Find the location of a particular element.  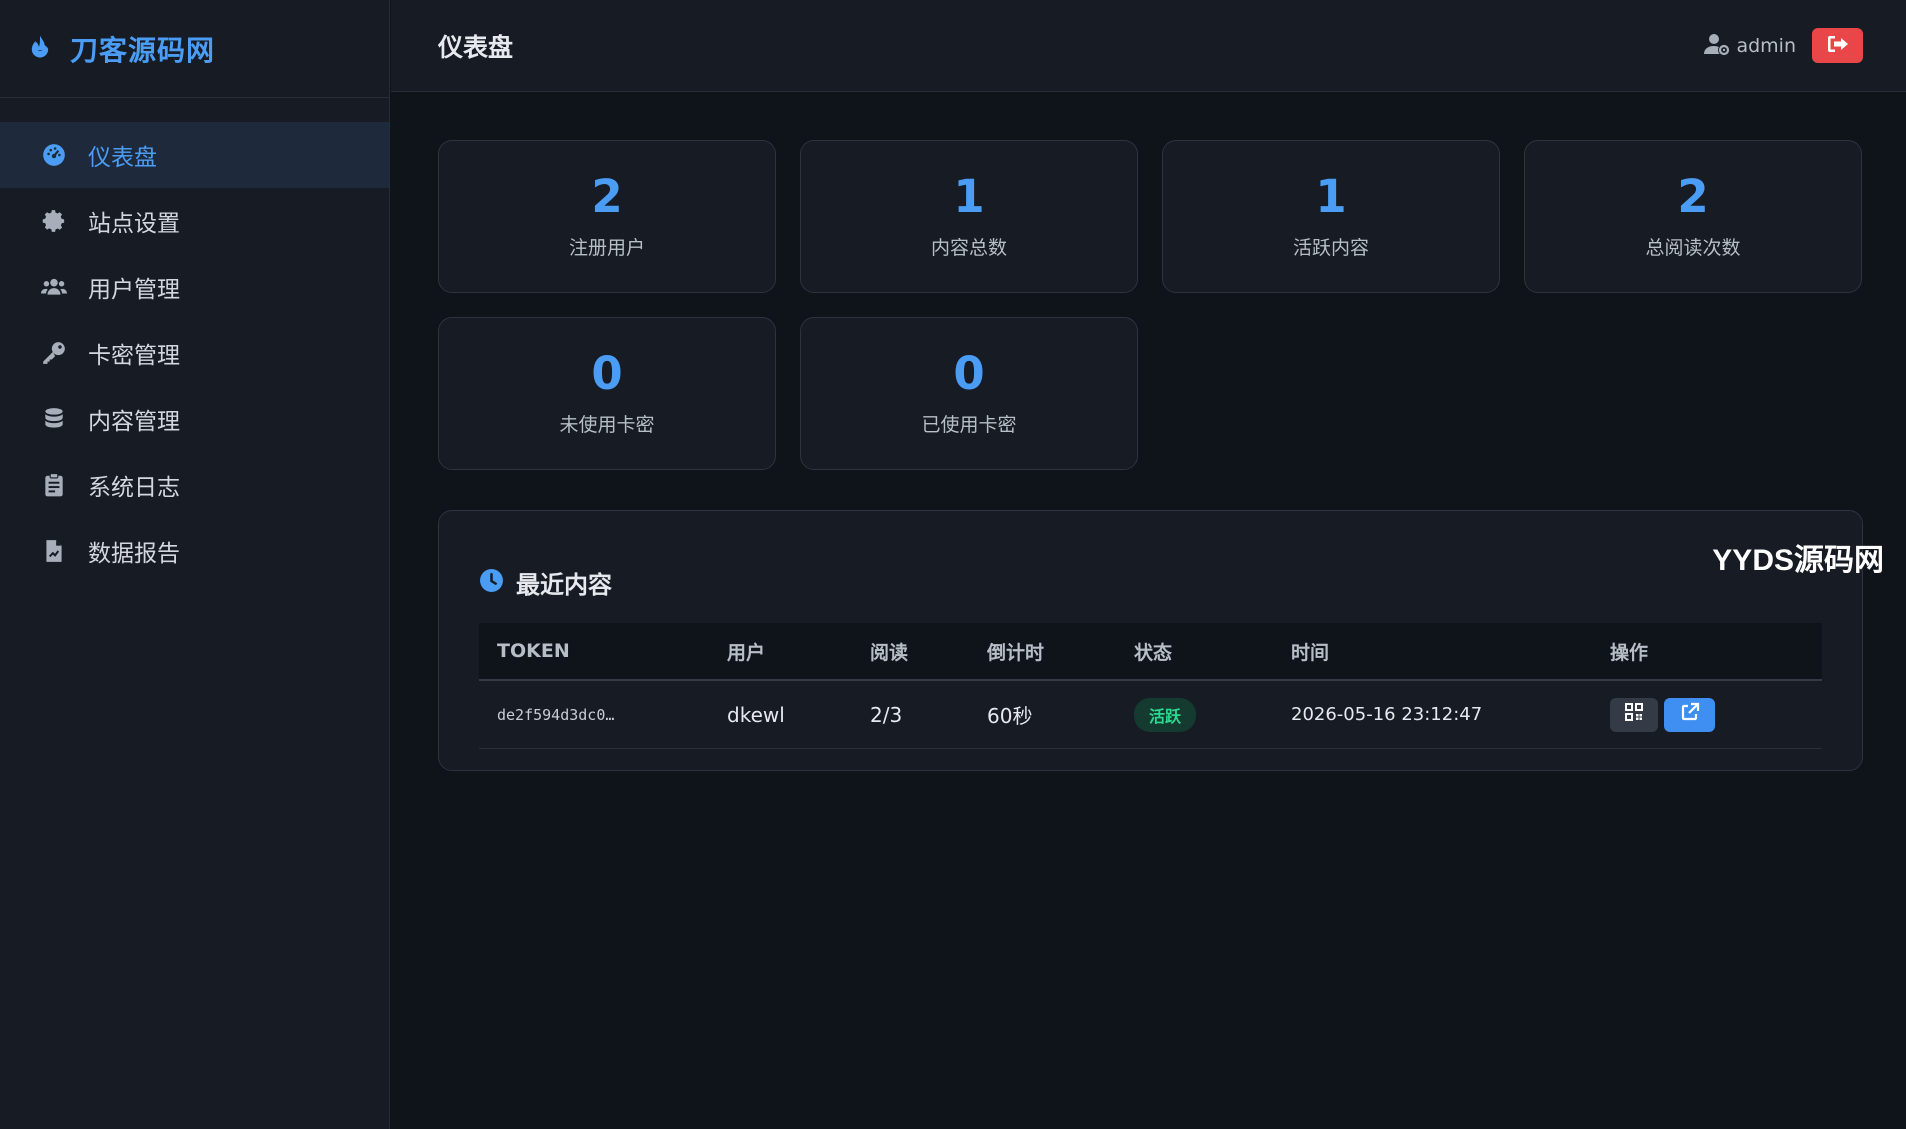

cell-countdown: 60秒 is located at coordinates (1010, 716).